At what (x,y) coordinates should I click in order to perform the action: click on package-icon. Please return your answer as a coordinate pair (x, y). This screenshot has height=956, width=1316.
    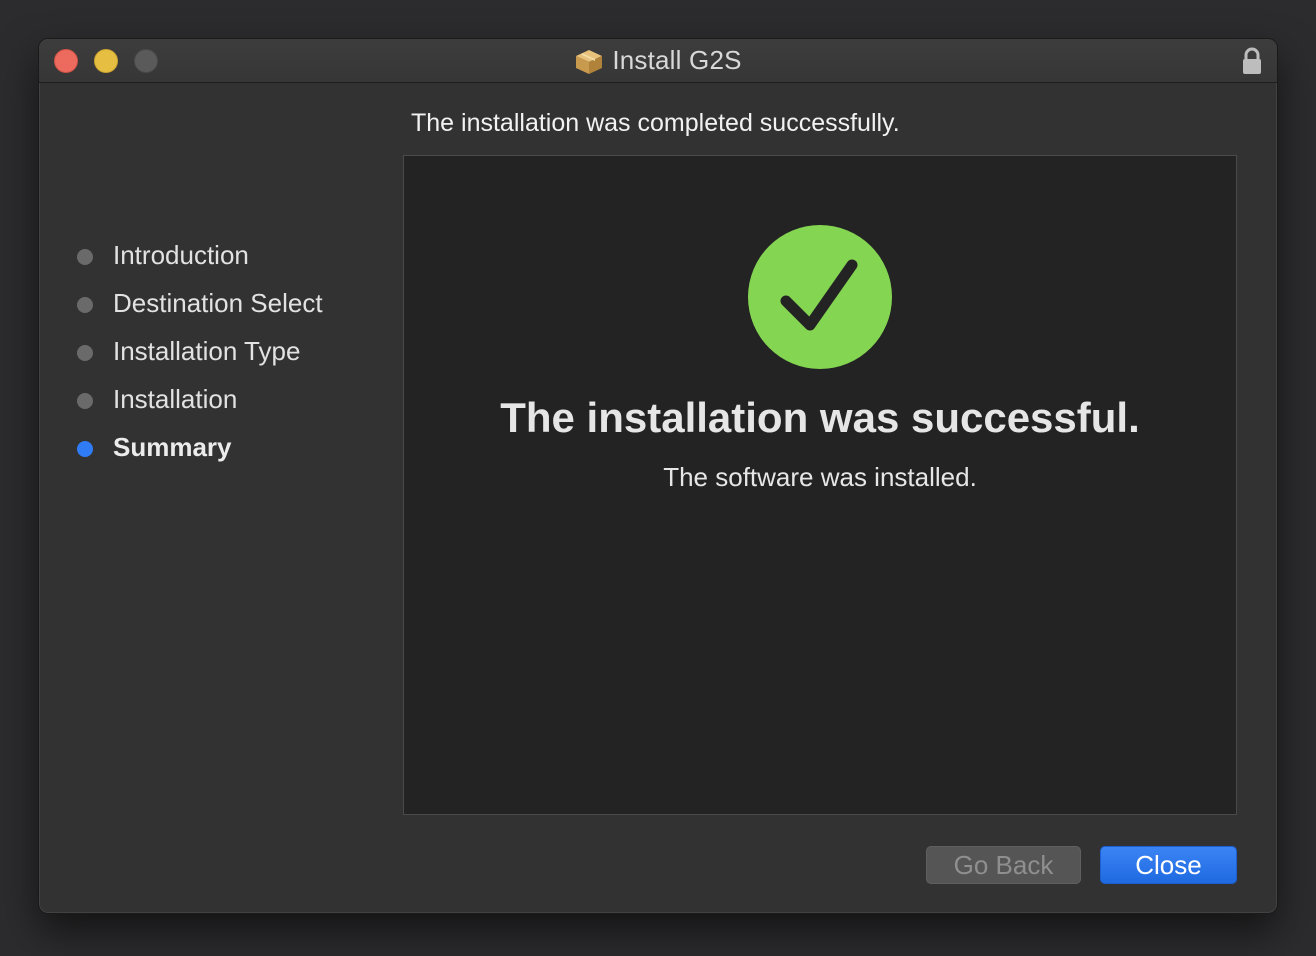
    Looking at the image, I should click on (589, 61).